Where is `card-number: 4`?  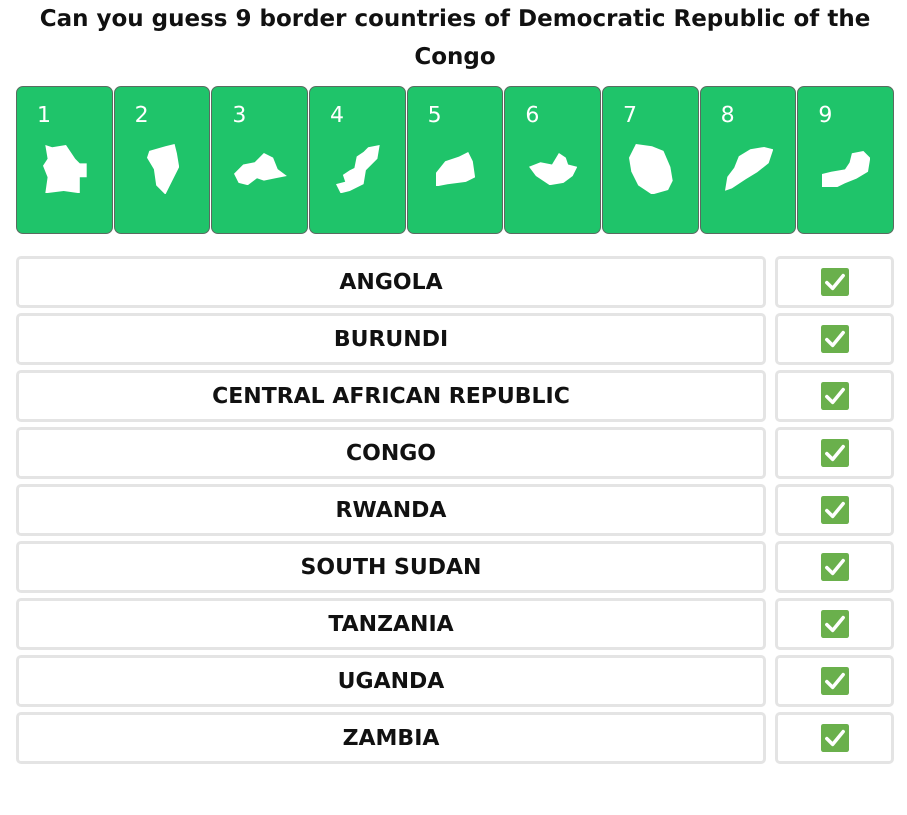
card-number: 4 is located at coordinates (337, 116).